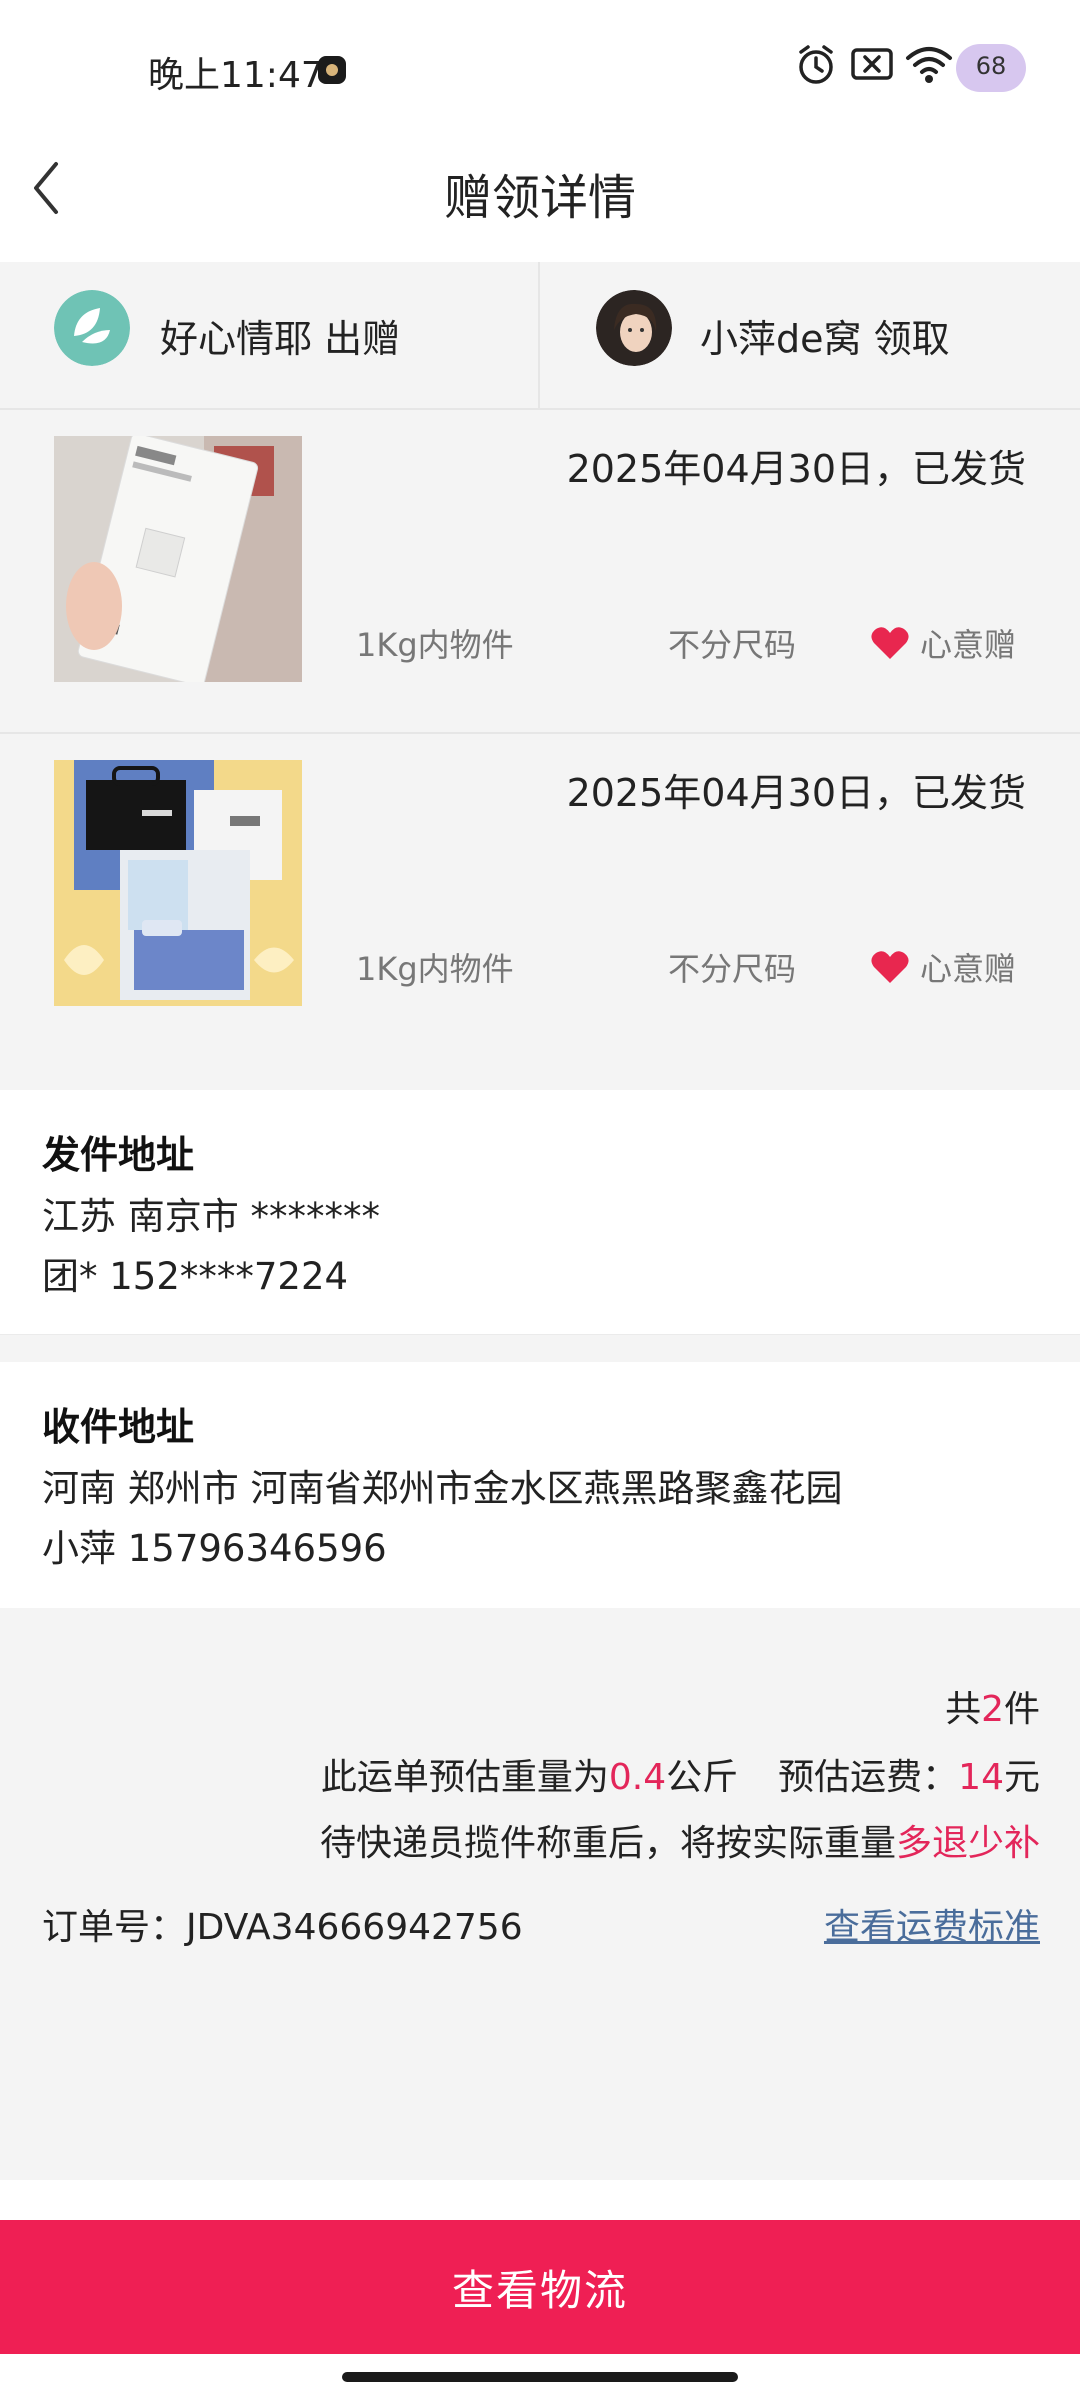  I want to click on send-address-contact: 团* 152****7224, so click(195, 1276).